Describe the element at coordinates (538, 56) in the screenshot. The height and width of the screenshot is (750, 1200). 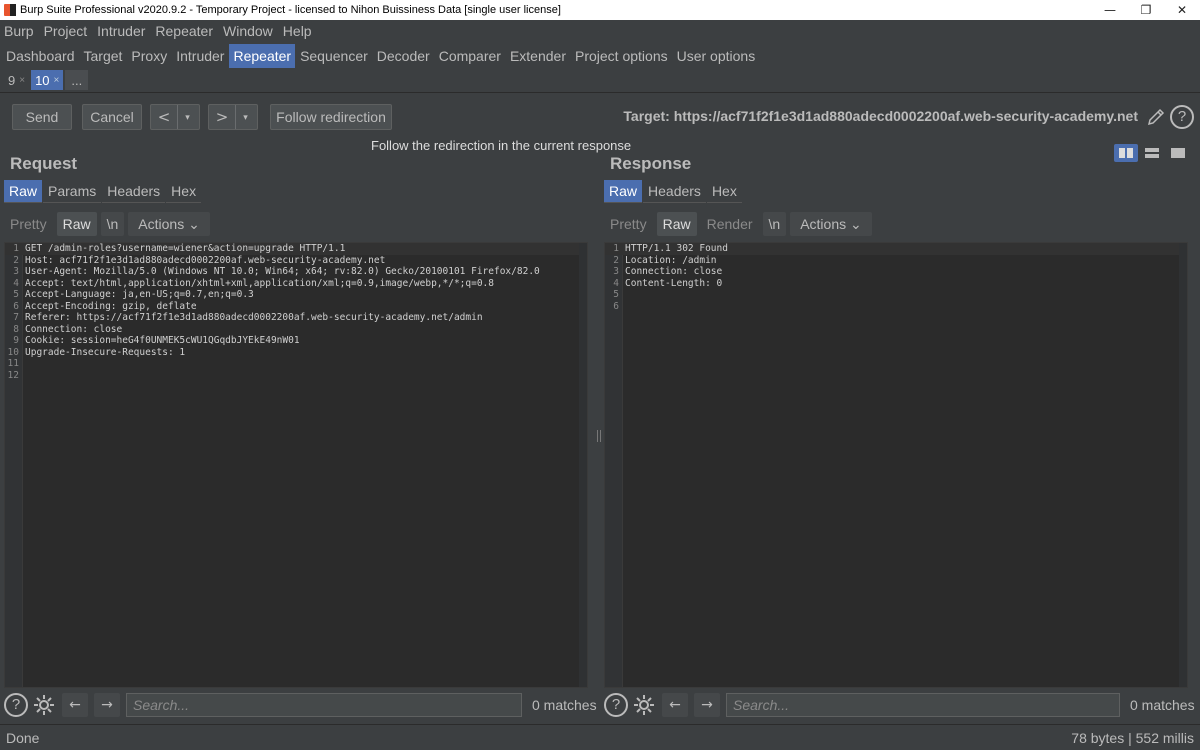
I see `tab-extender: Extender` at that location.